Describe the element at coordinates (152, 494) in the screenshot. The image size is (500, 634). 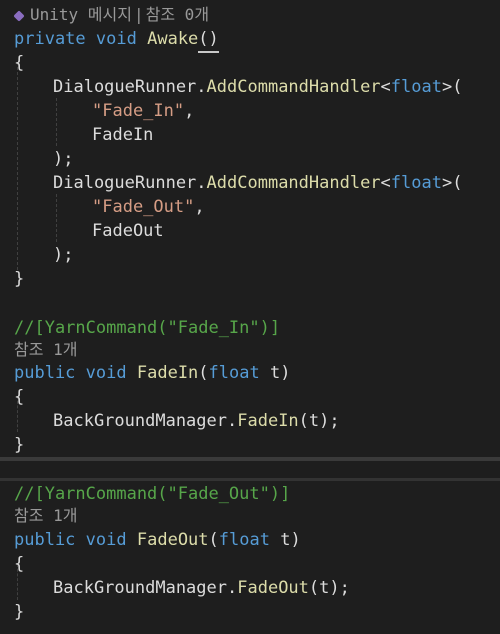
I see `comment-yarn-fade-out: //[YarnCommand("Fade_Out")]` at that location.